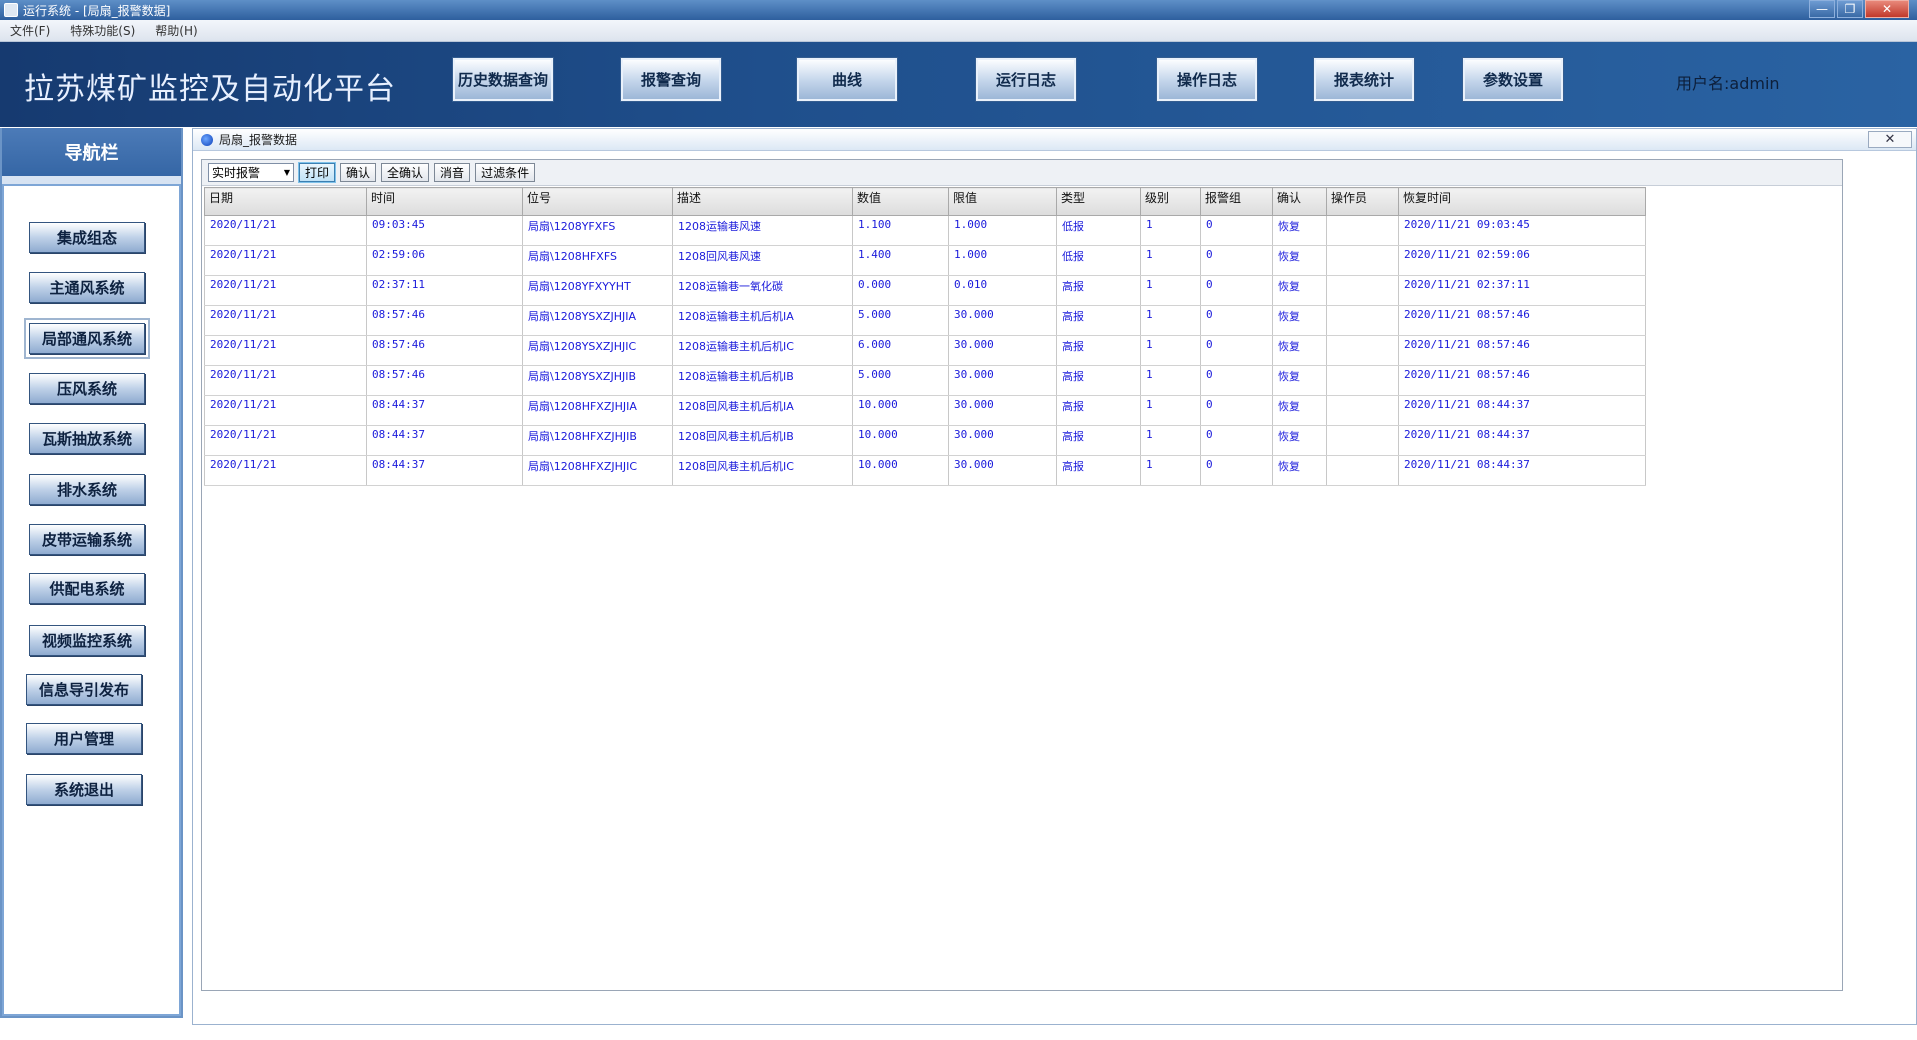 This screenshot has height=1040, width=1917. I want to click on alarm-table-header: 日期 时间 位号 描述 数值 限值 类型 级别 报警组 确认 操作员 恢复时间, so click(925, 201).